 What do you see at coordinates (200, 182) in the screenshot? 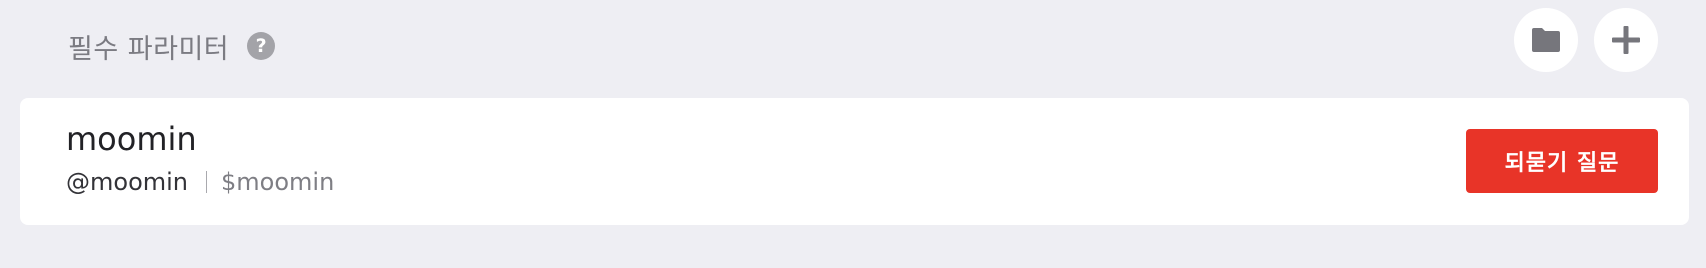
I see `parameter-meta: @moomin $moomin` at bounding box center [200, 182].